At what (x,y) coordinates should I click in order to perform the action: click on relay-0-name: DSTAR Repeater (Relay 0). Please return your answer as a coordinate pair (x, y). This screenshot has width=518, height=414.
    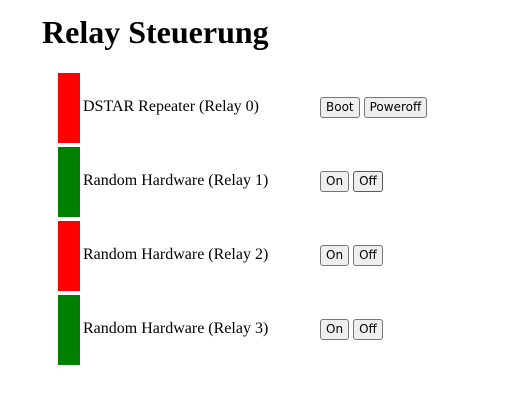
    Looking at the image, I should click on (171, 106).